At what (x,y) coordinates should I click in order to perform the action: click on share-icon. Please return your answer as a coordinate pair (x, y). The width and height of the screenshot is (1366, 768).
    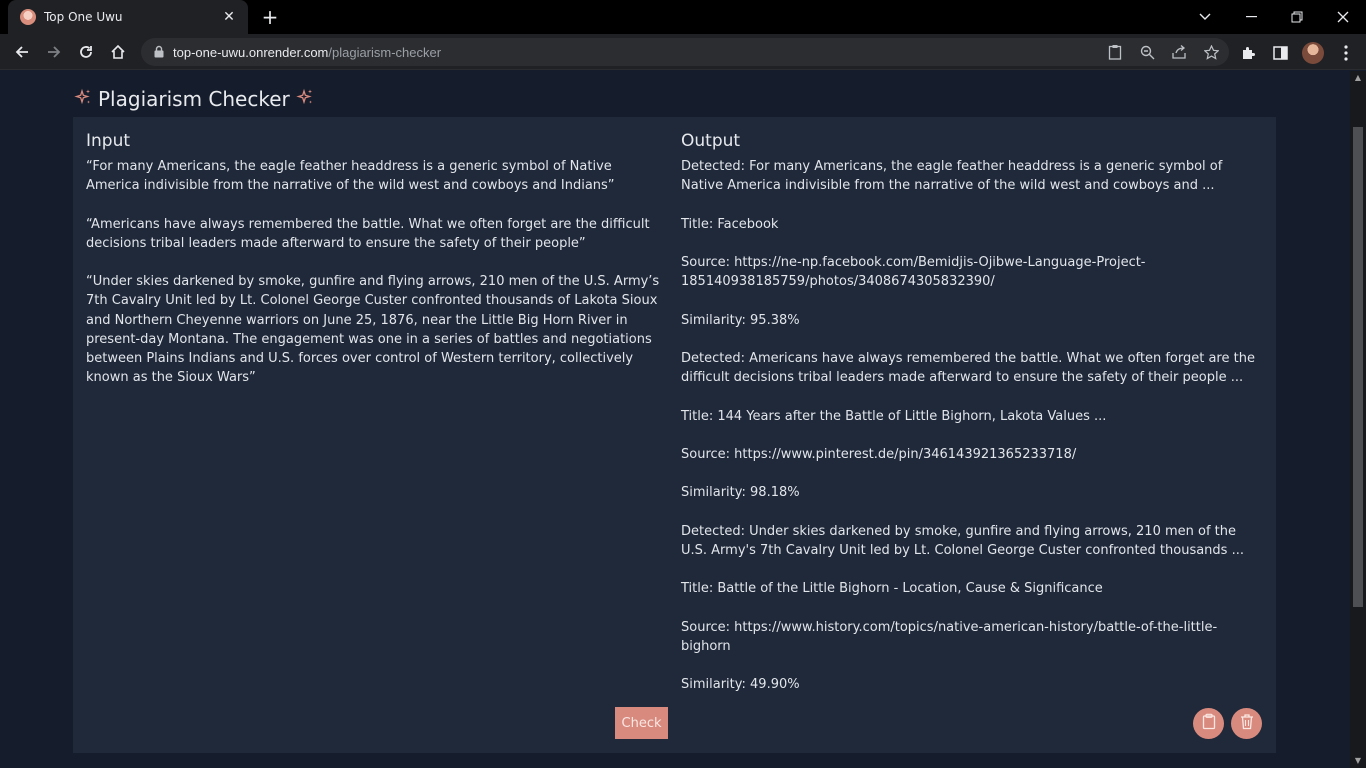
    Looking at the image, I should click on (1179, 52).